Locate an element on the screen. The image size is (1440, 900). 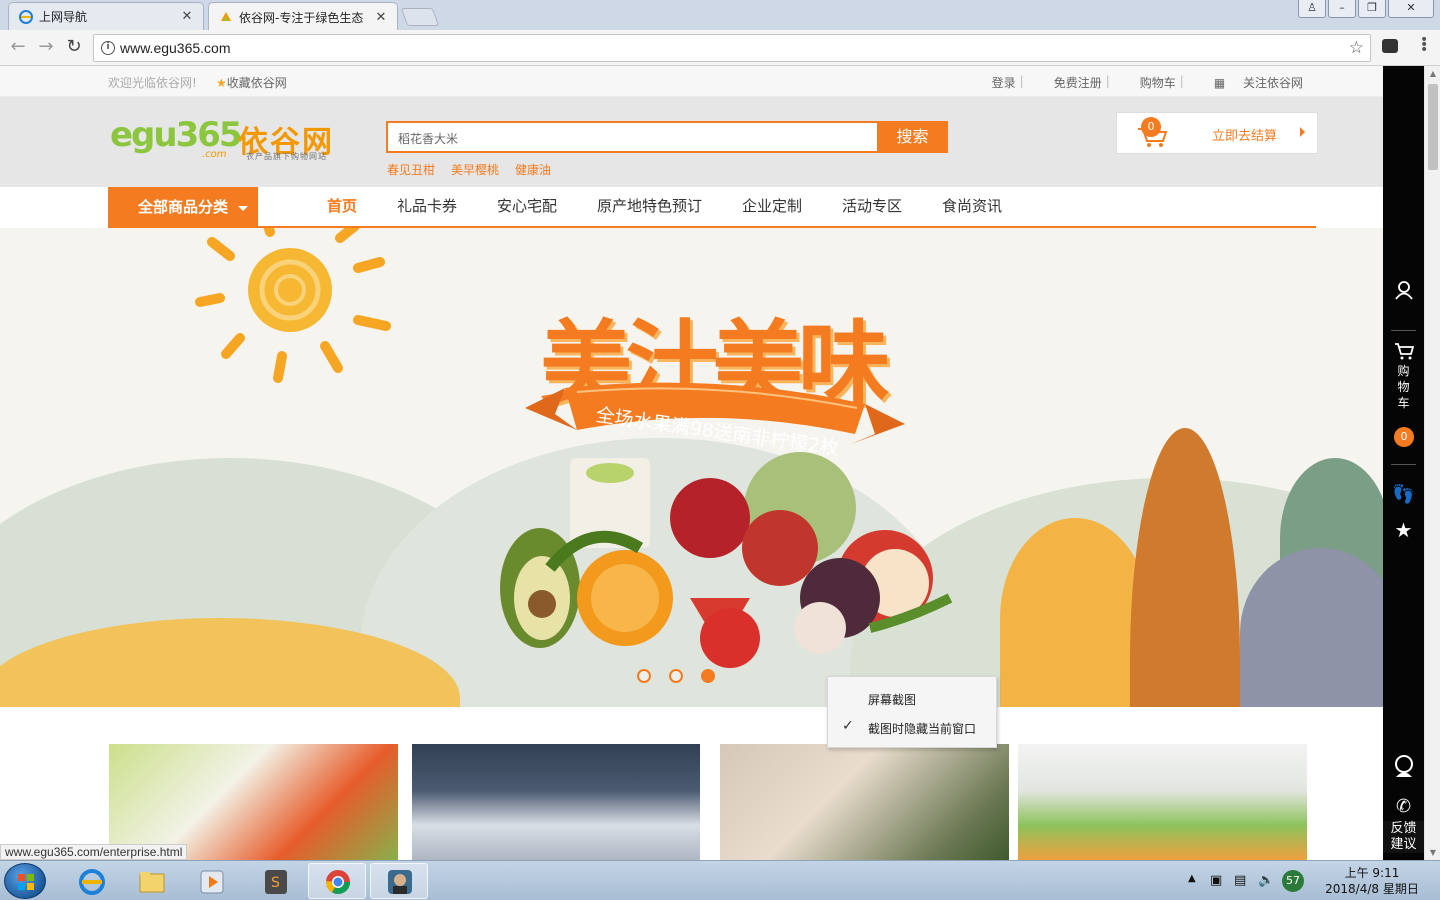
banner-tree is located at coordinates (1185, 567).